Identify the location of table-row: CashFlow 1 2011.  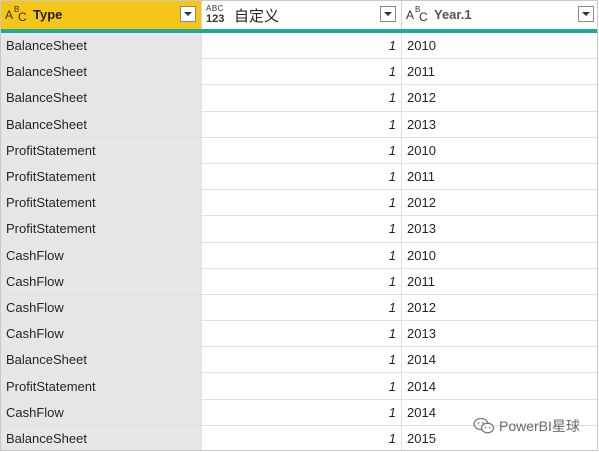
(299, 281).